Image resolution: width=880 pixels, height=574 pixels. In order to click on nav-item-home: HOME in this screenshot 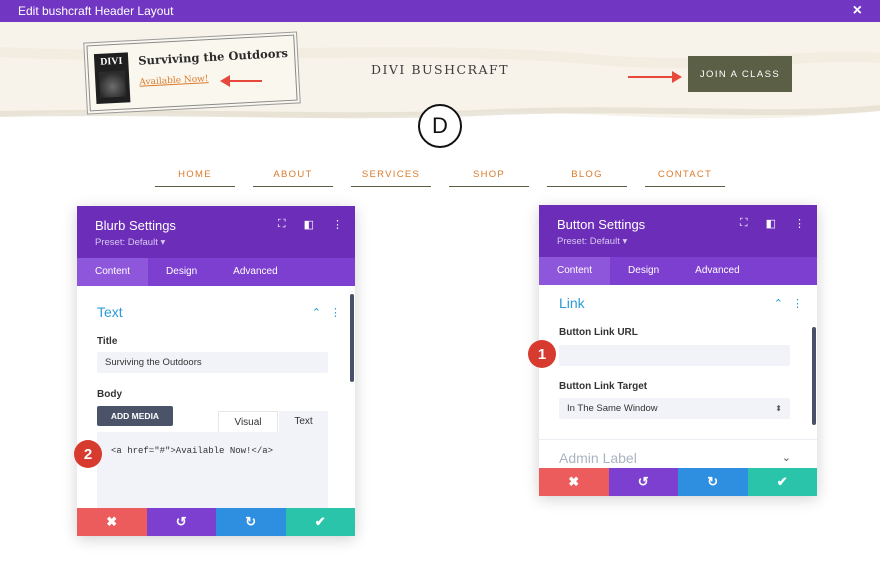, I will do `click(195, 176)`.